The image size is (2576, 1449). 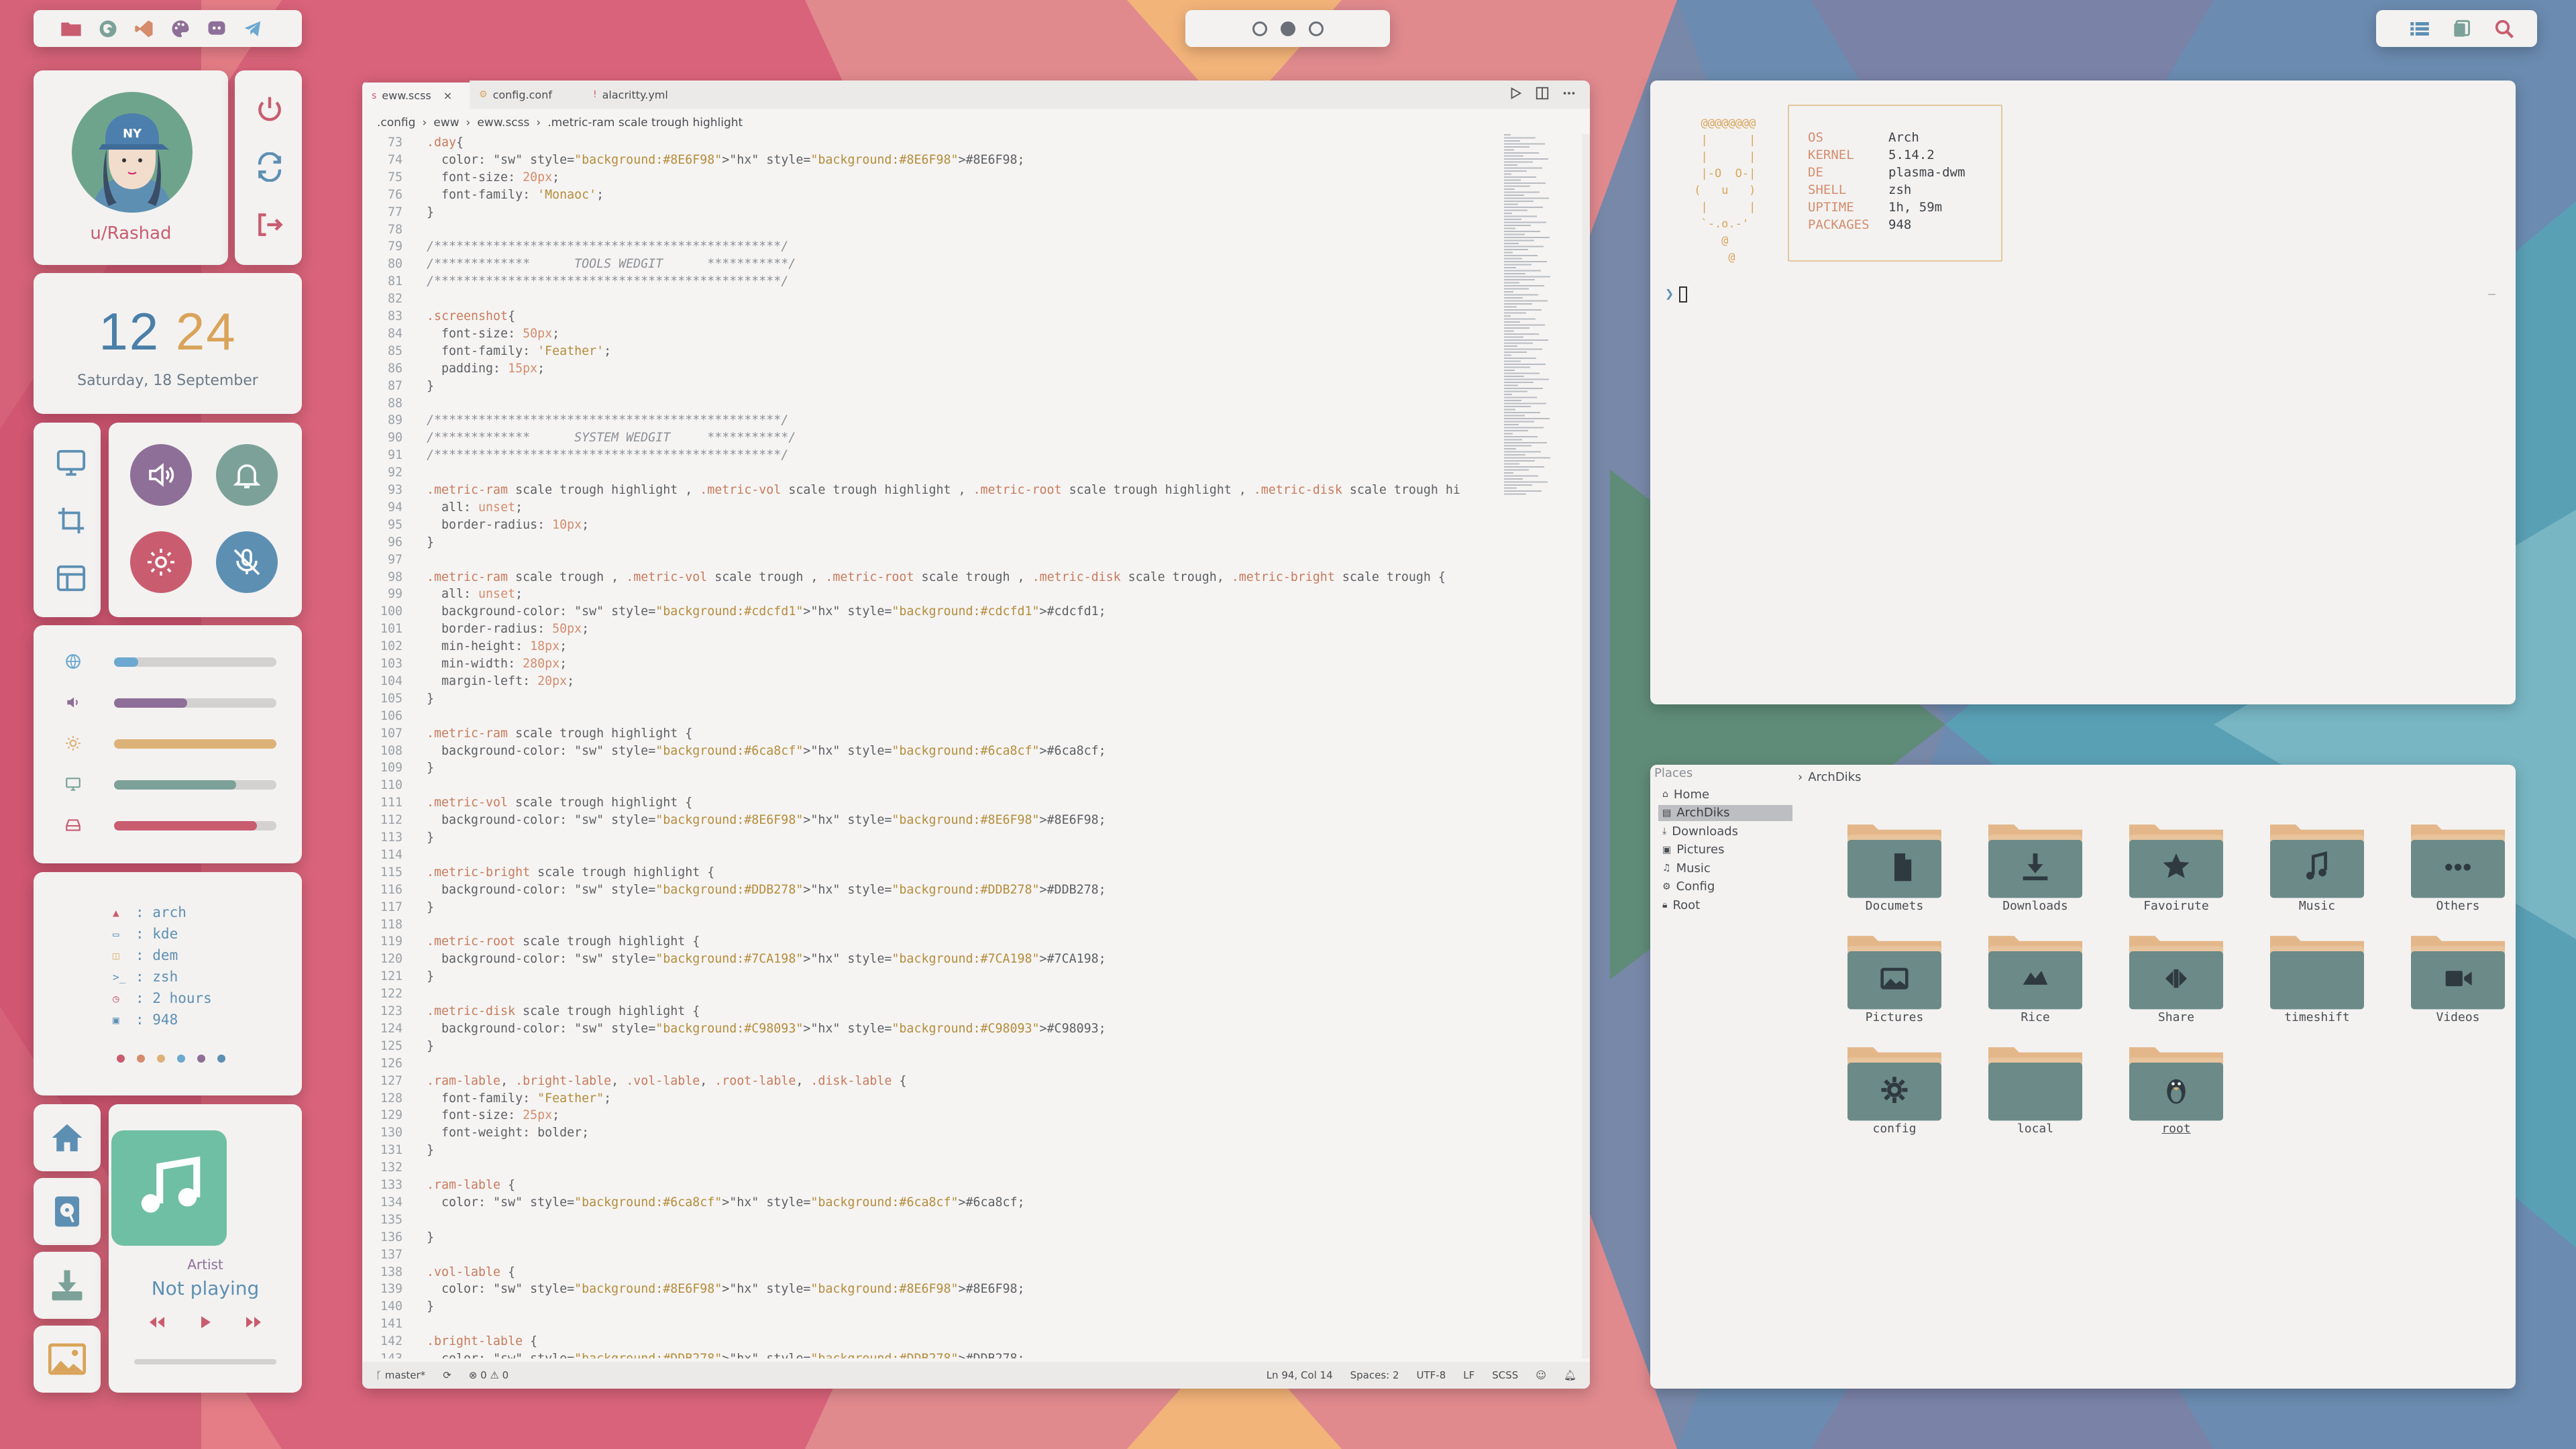 What do you see at coordinates (2317, 859) in the screenshot?
I see `folder-music-icon` at bounding box center [2317, 859].